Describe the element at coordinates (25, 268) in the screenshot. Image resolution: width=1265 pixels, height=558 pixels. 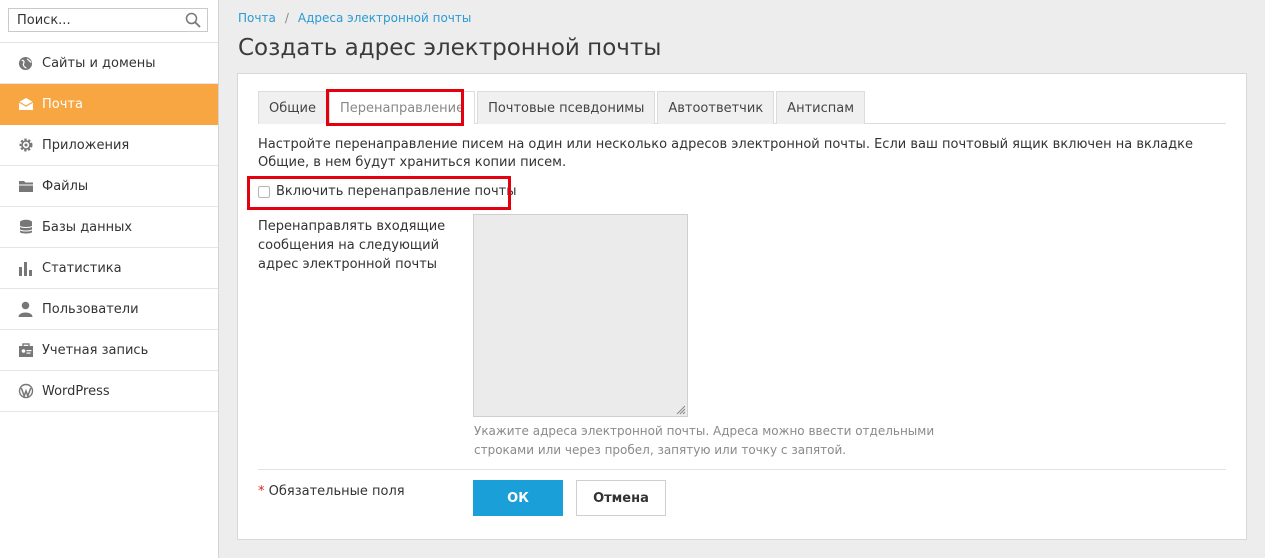
I see `bar-chart-icon` at that location.